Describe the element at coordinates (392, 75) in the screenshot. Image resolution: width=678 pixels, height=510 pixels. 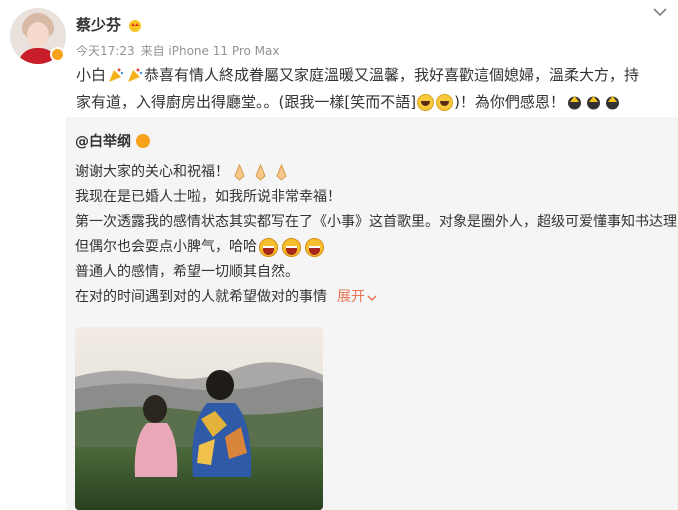
I see `post-text-segment: 恭喜有情人終成眷屬又家庭溫暖又溫馨，我好喜歡這個媳婦，溫柔大方，持` at that location.